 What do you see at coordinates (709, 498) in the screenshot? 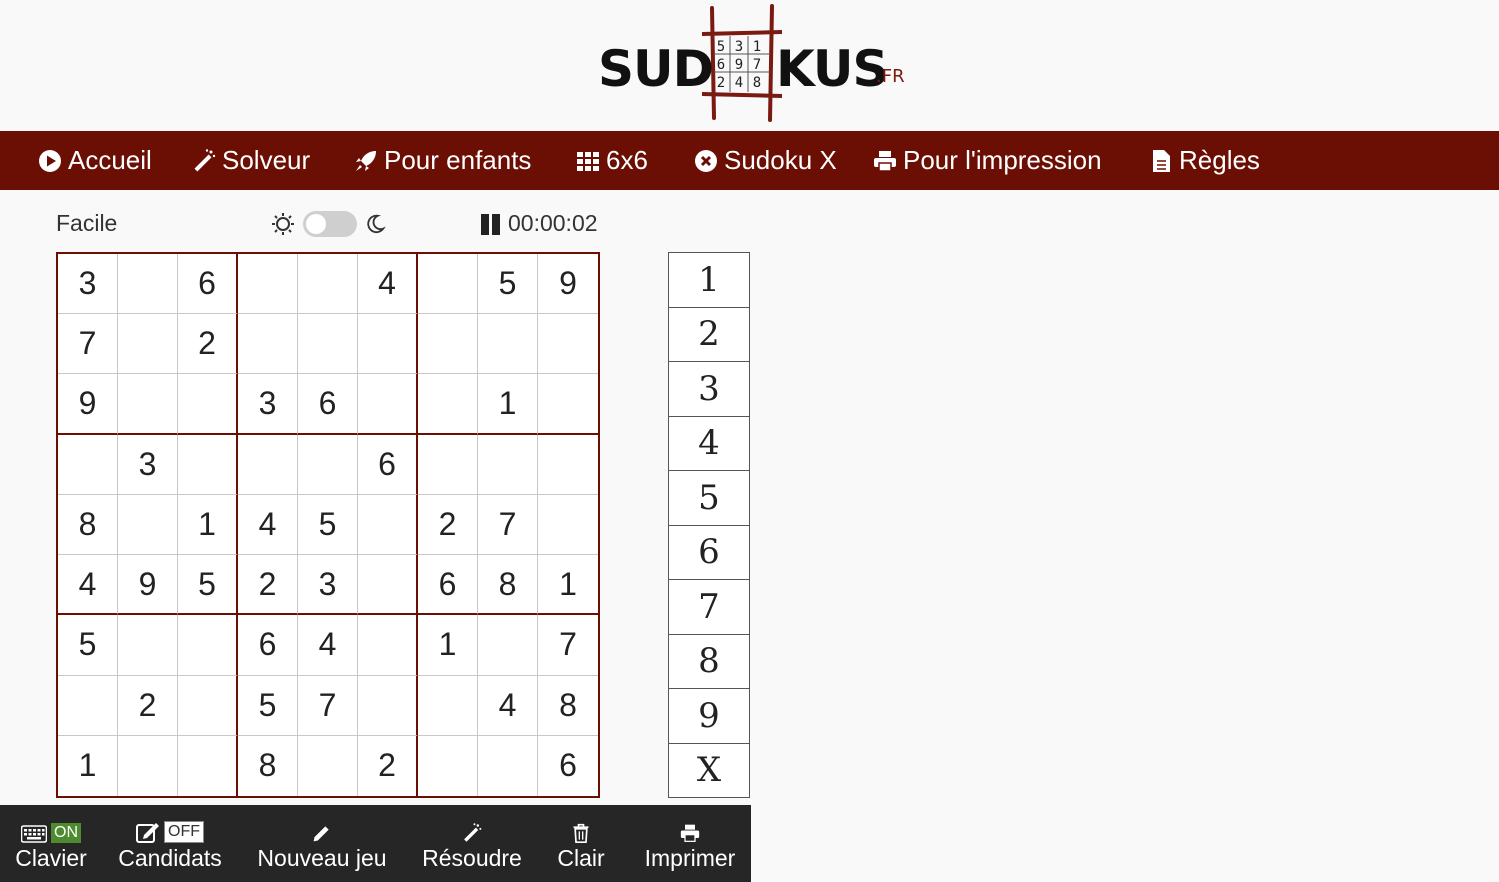
I see `picker-number-button: 5` at bounding box center [709, 498].